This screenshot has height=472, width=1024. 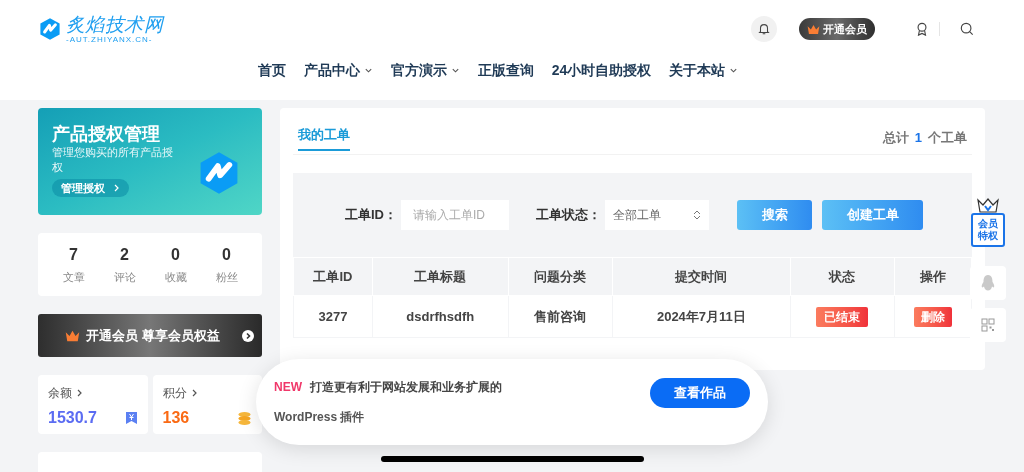 I want to click on nav-link: 24小时自助授权, so click(x=601, y=70).